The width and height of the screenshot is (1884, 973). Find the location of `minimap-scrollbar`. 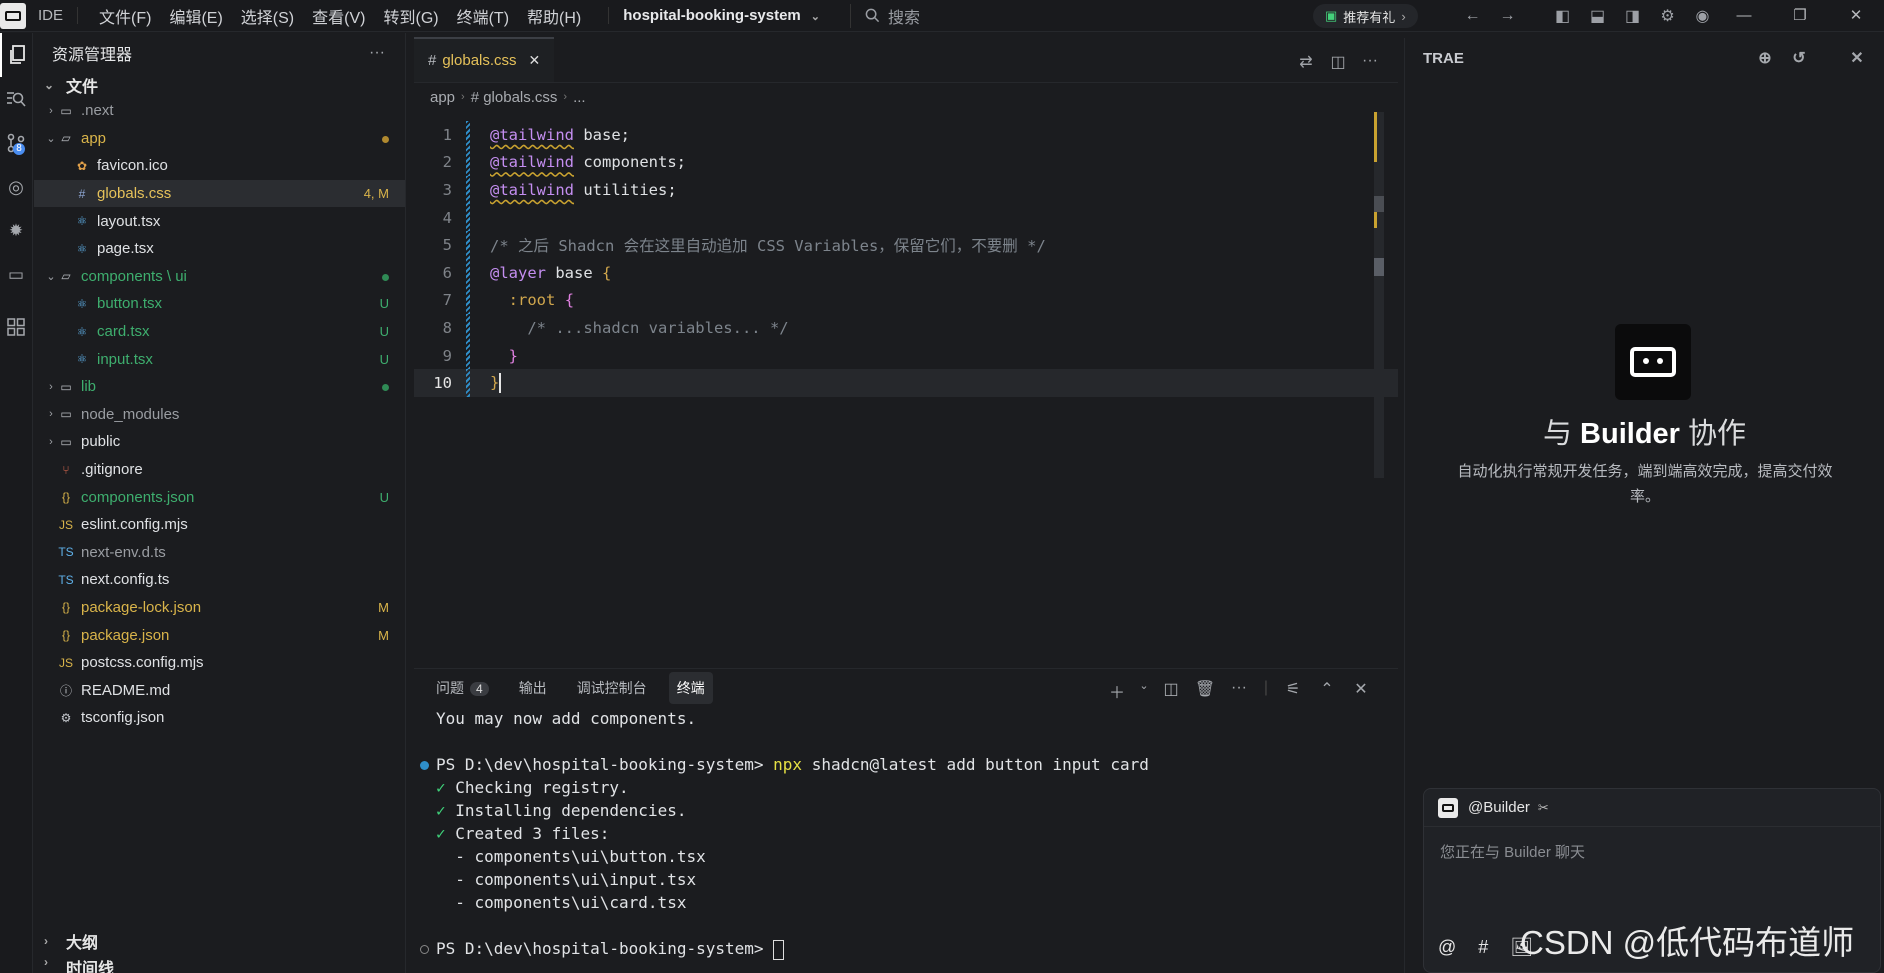

minimap-scrollbar is located at coordinates (1379, 295).